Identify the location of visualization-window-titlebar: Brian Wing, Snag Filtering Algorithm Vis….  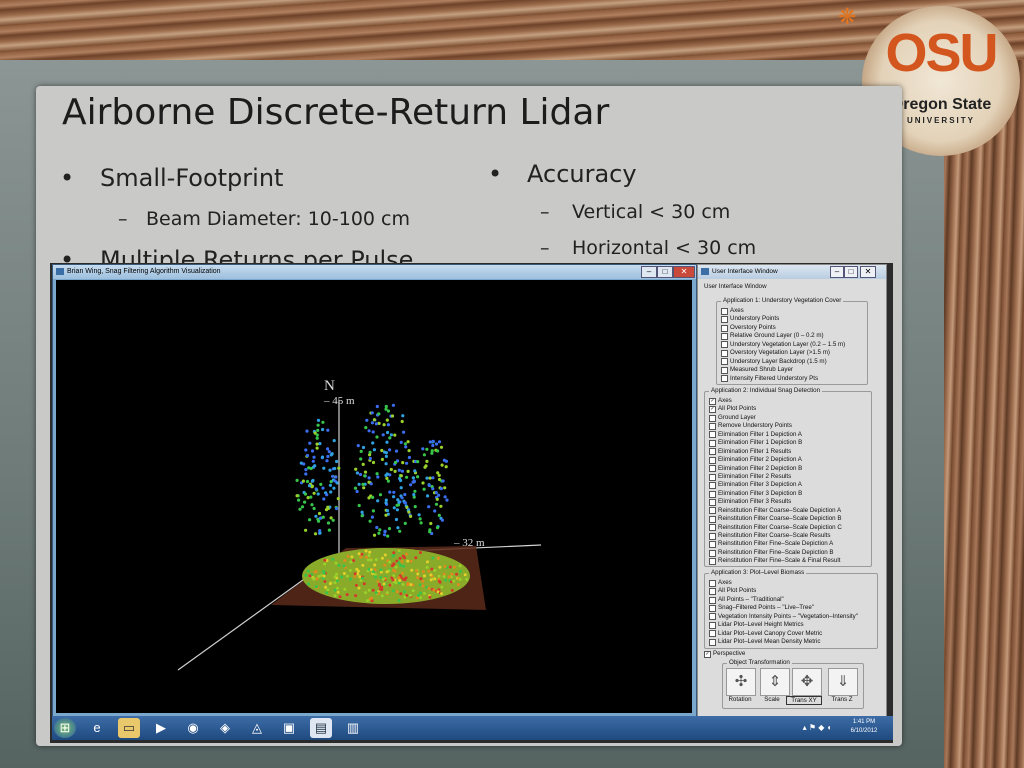
(374, 272).